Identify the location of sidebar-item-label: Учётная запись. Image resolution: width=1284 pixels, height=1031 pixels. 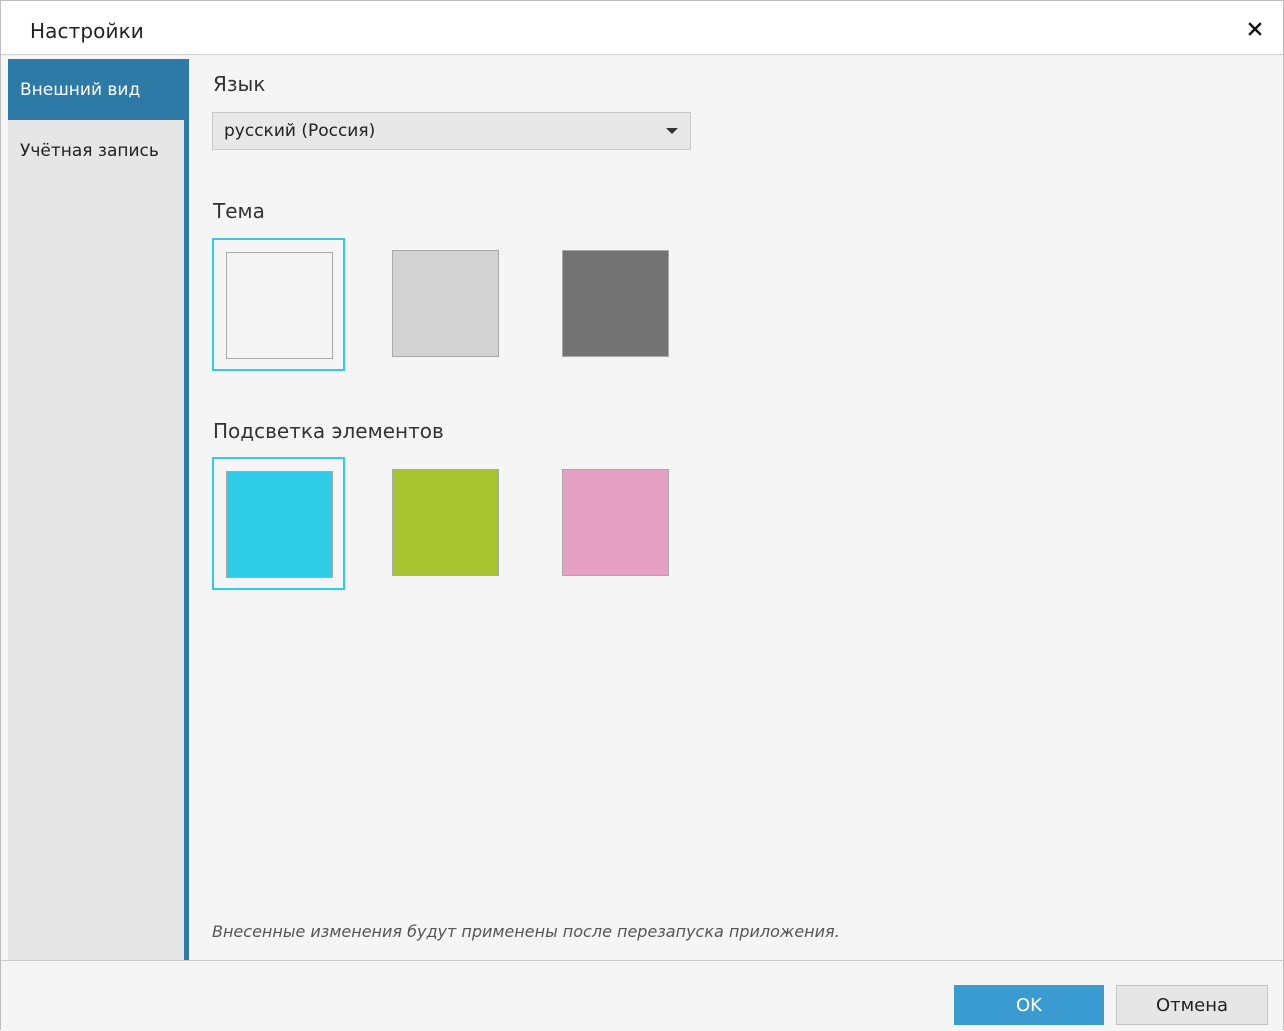
(89, 150).